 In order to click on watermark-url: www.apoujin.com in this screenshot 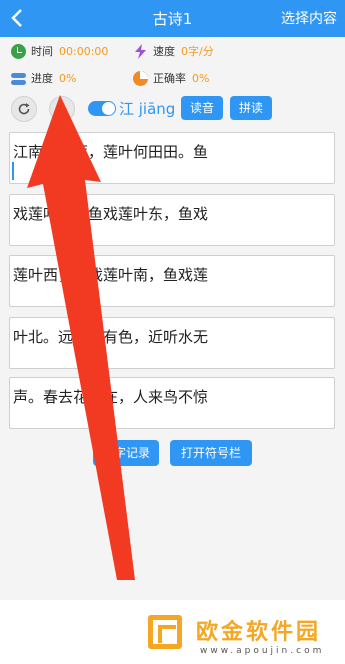, I will do `click(262, 651)`.